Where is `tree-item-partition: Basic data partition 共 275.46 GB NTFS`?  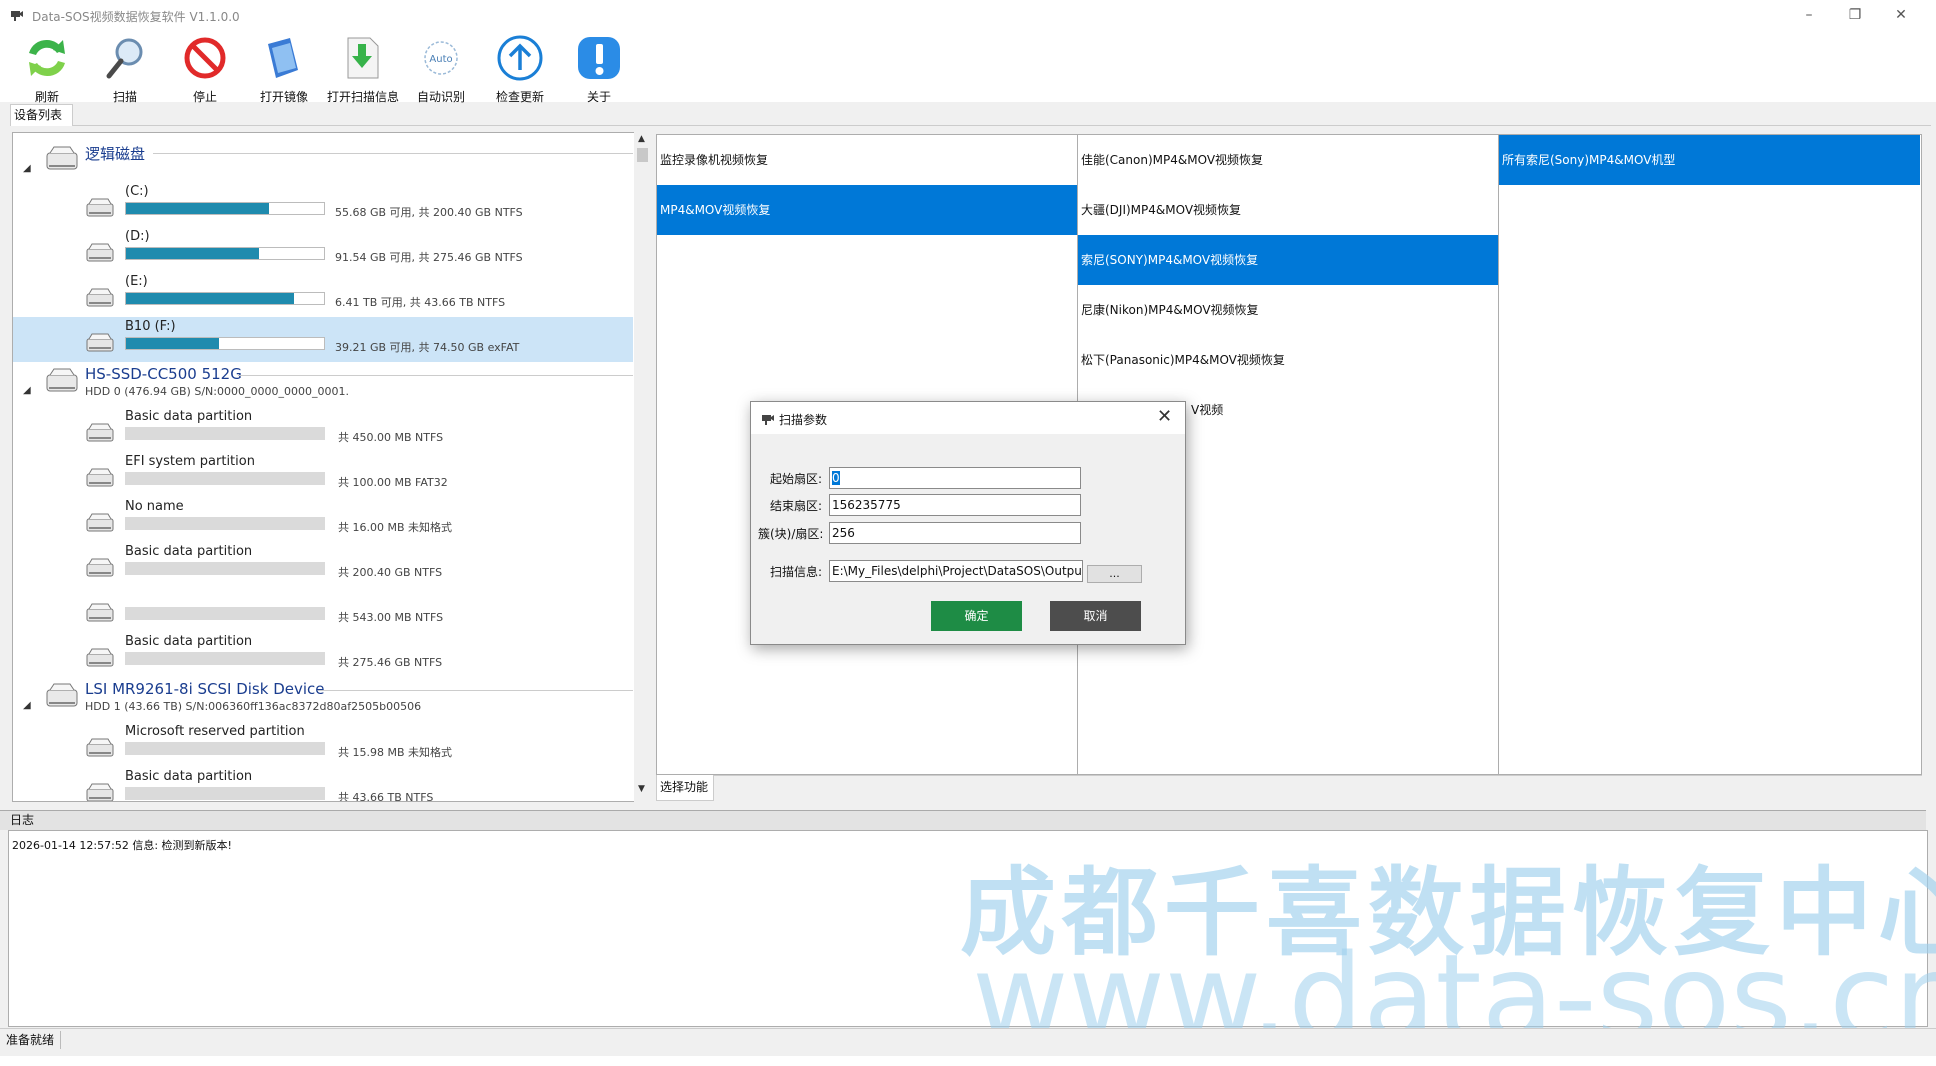
tree-item-partition: Basic data partition 共 275.46 GB NTFS is located at coordinates (323, 654).